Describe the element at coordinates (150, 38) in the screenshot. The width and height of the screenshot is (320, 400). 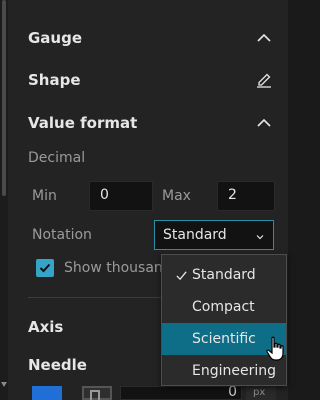
I see `section-header-gauge: Gauge` at that location.